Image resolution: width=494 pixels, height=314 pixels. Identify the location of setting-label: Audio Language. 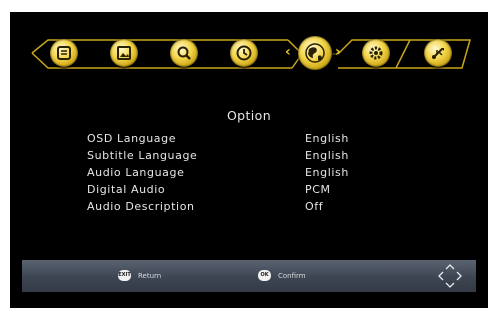
(136, 172).